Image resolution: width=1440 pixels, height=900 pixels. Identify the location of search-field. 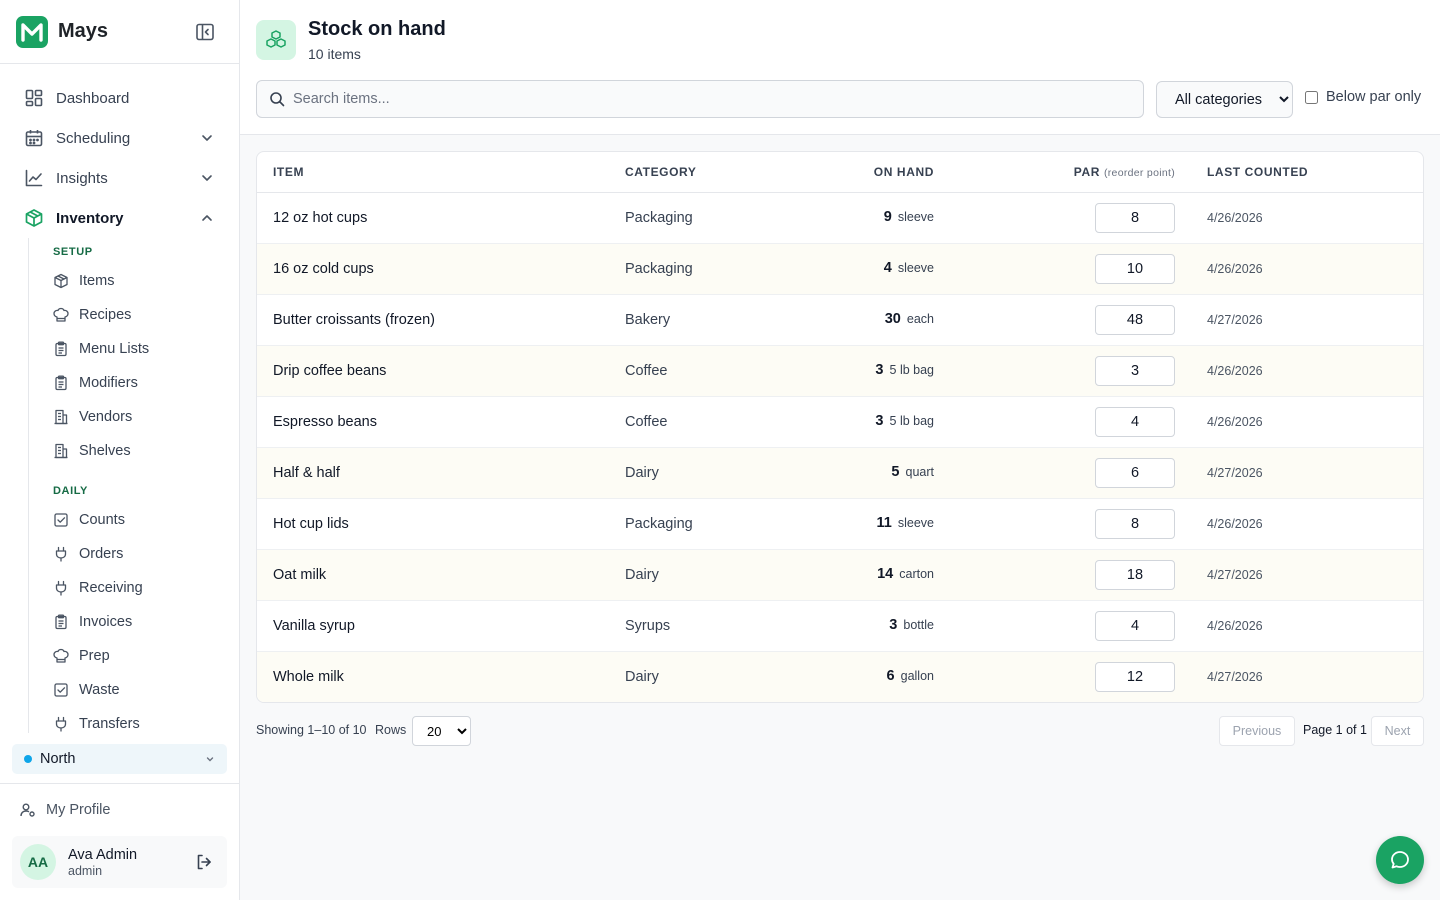
(700, 99).